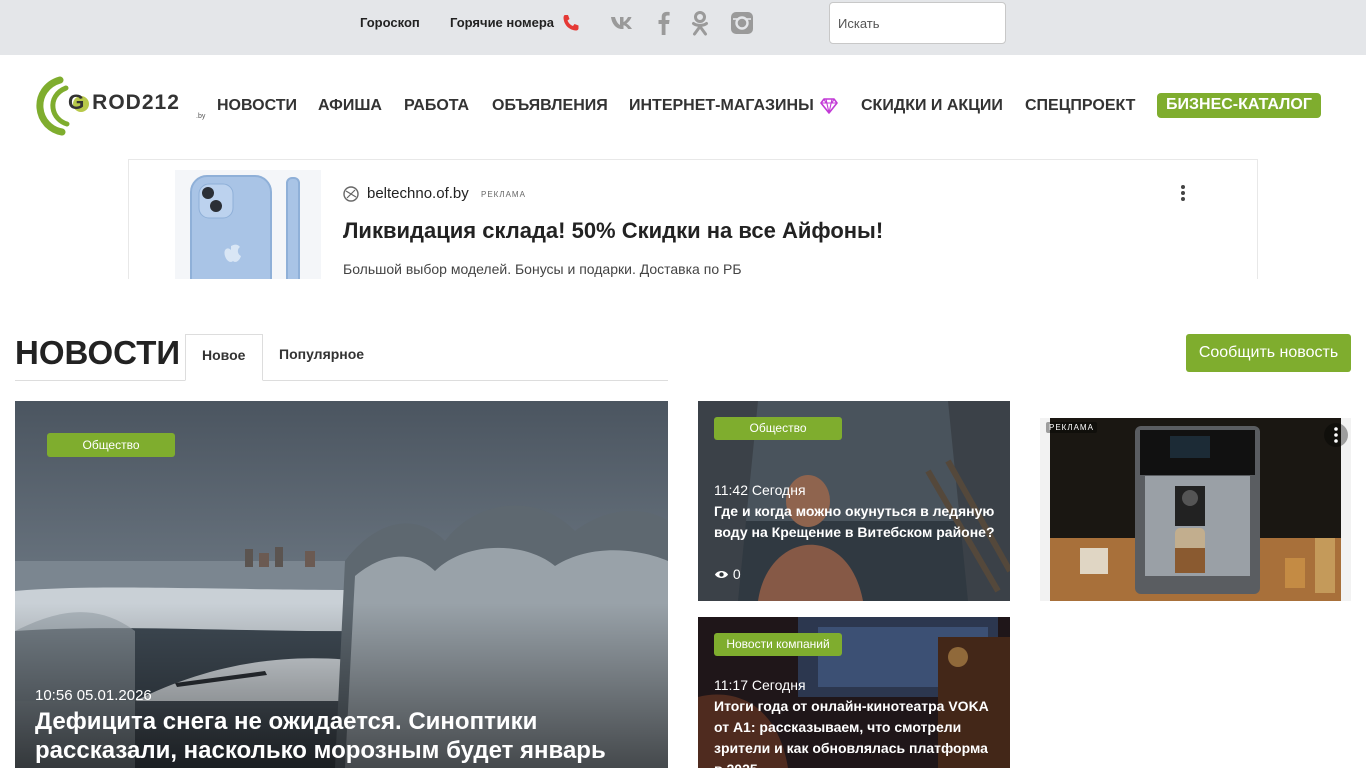 The width and height of the screenshot is (1366, 768). I want to click on nav-afisha: АФИША, so click(350, 106).